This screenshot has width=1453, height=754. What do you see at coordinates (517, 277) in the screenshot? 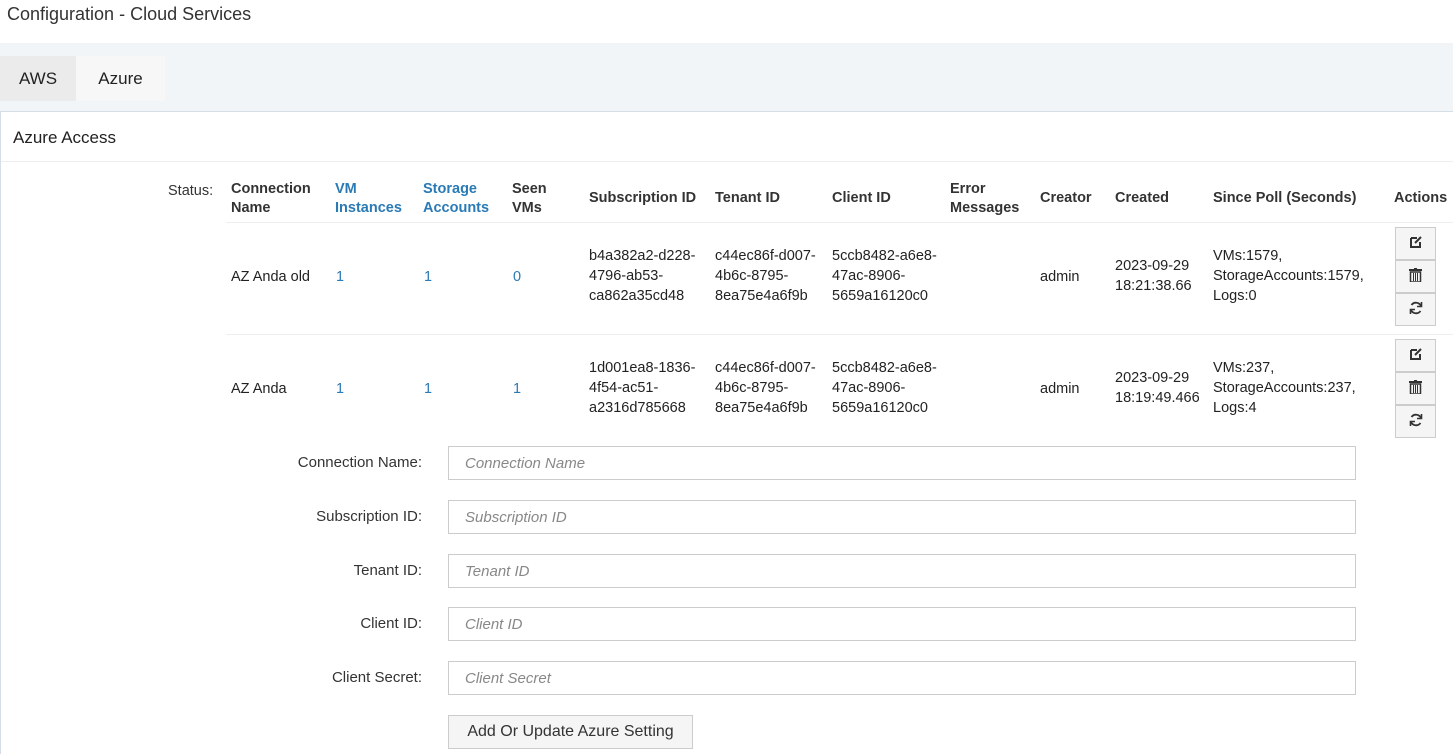
I see `seen-vms-link: 0` at bounding box center [517, 277].